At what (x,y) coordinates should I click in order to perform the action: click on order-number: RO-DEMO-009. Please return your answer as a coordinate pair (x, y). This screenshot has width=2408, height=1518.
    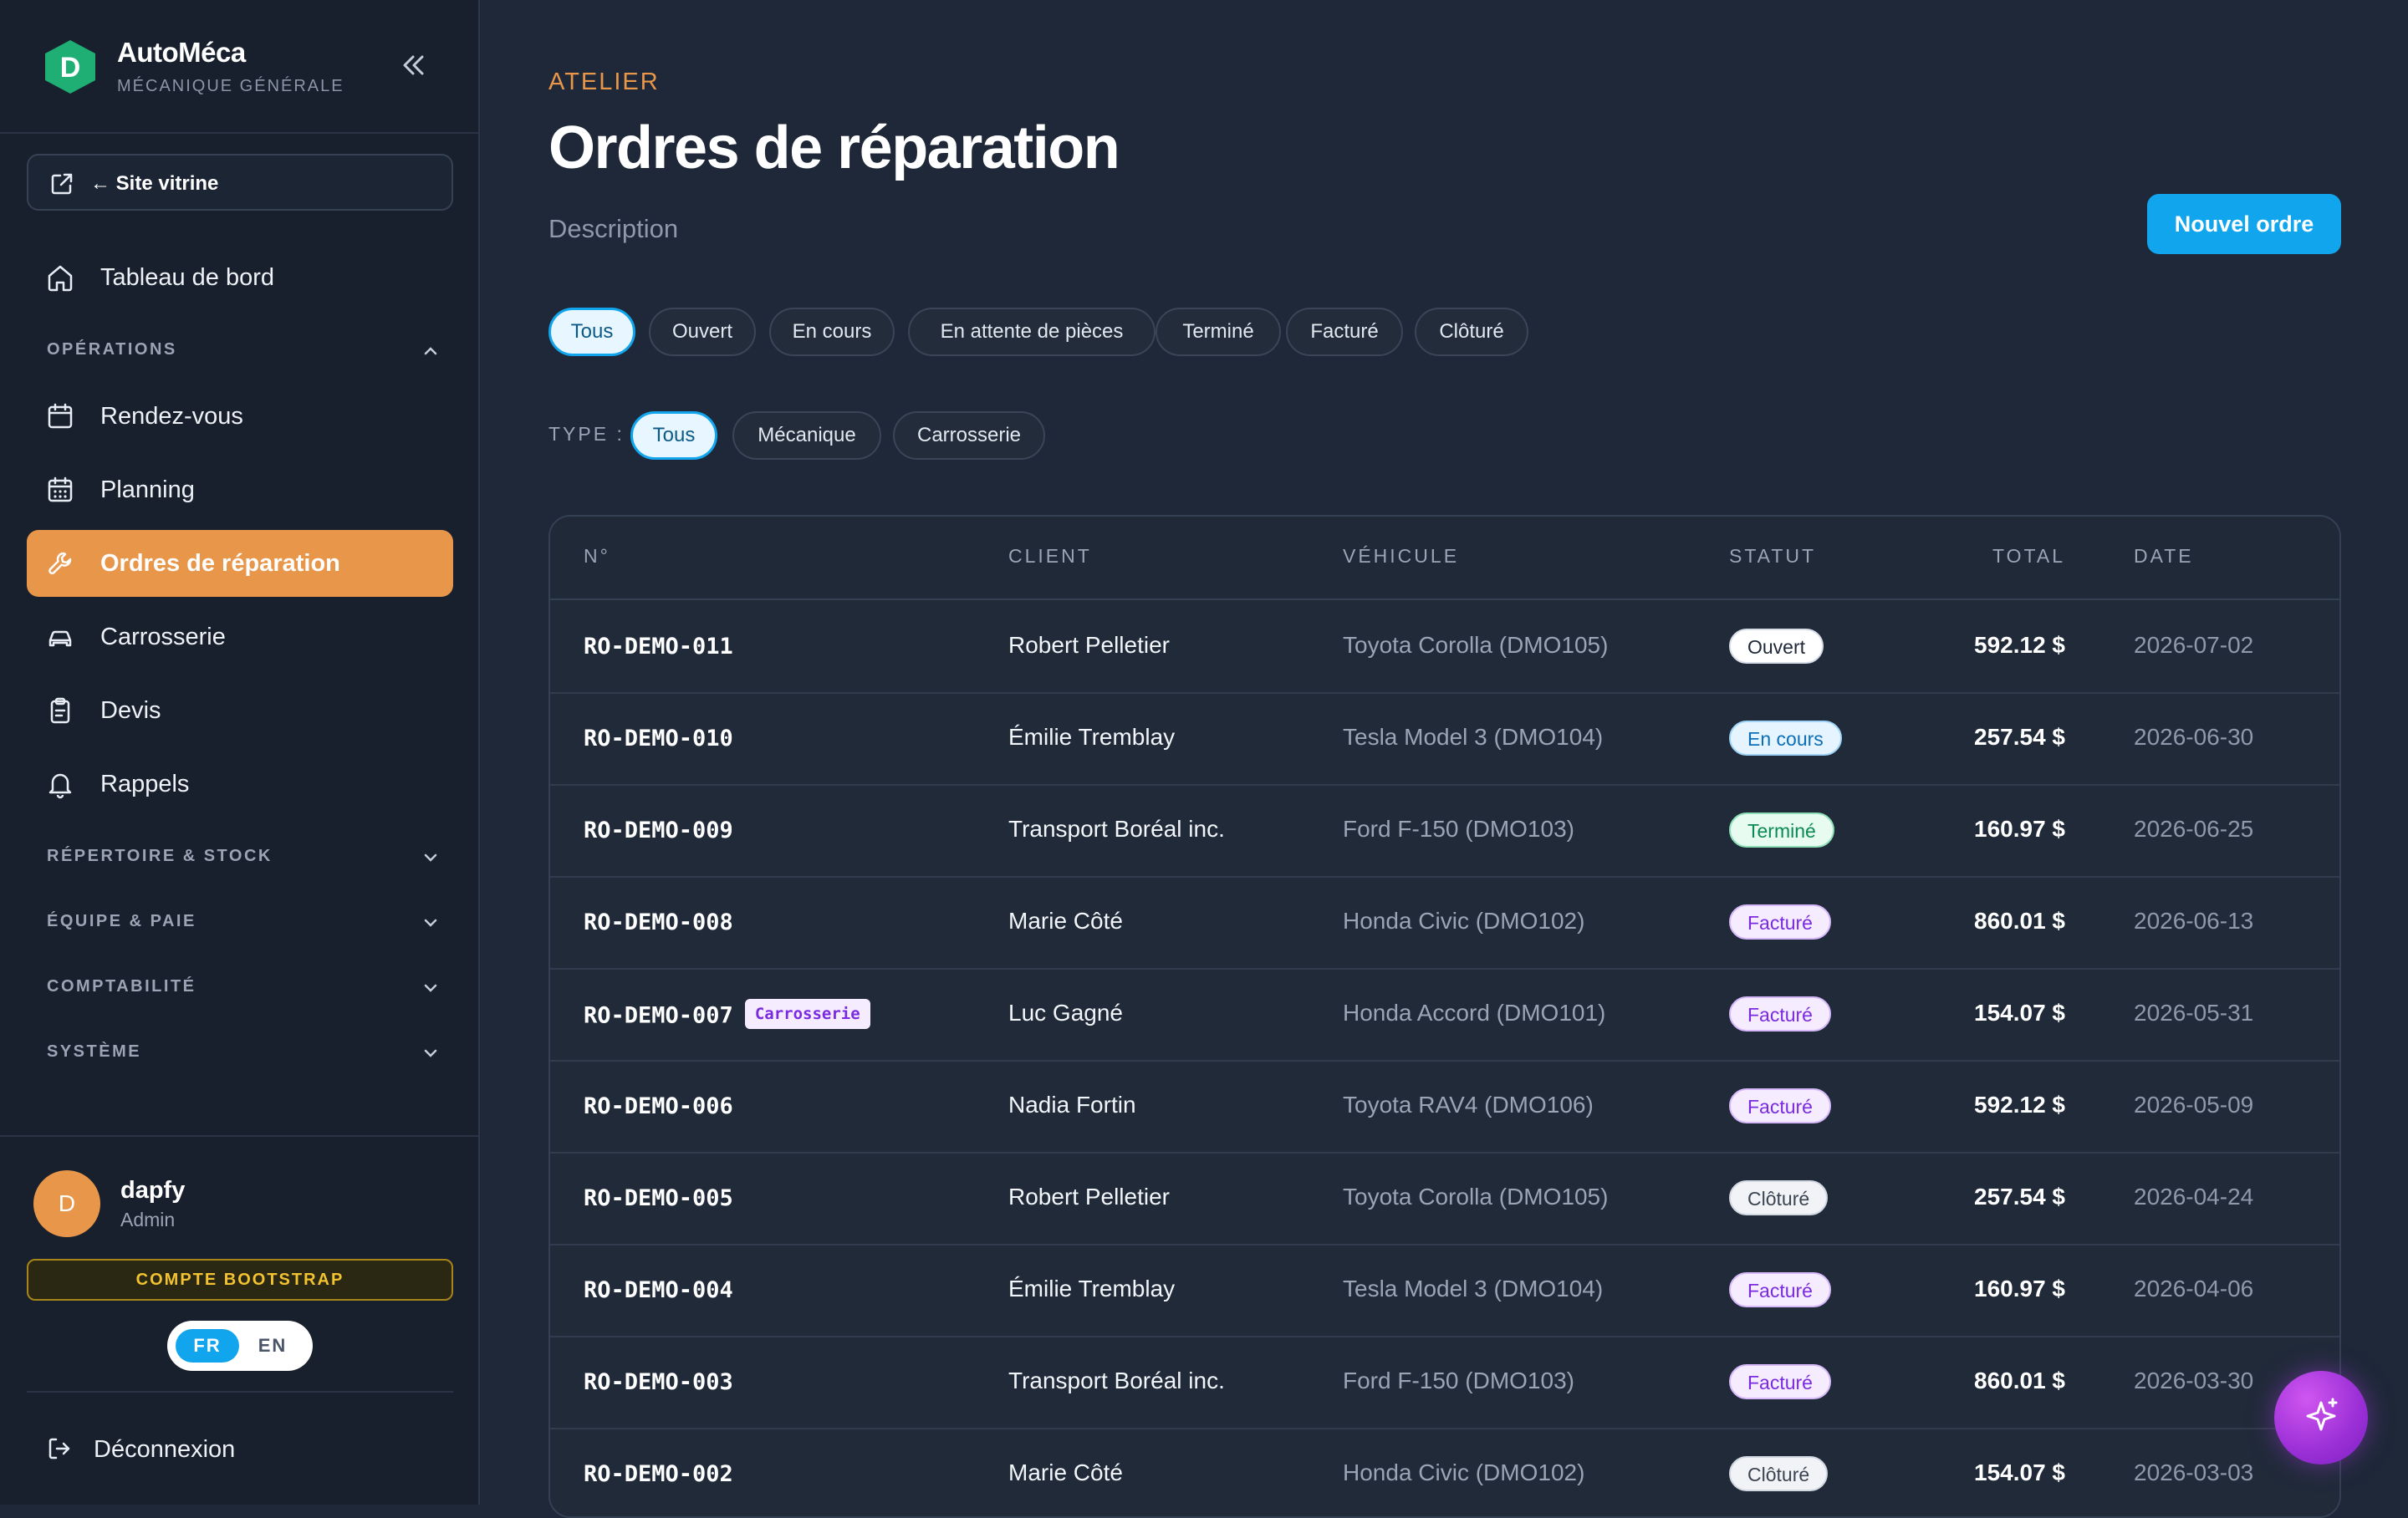
    Looking at the image, I should click on (659, 830).